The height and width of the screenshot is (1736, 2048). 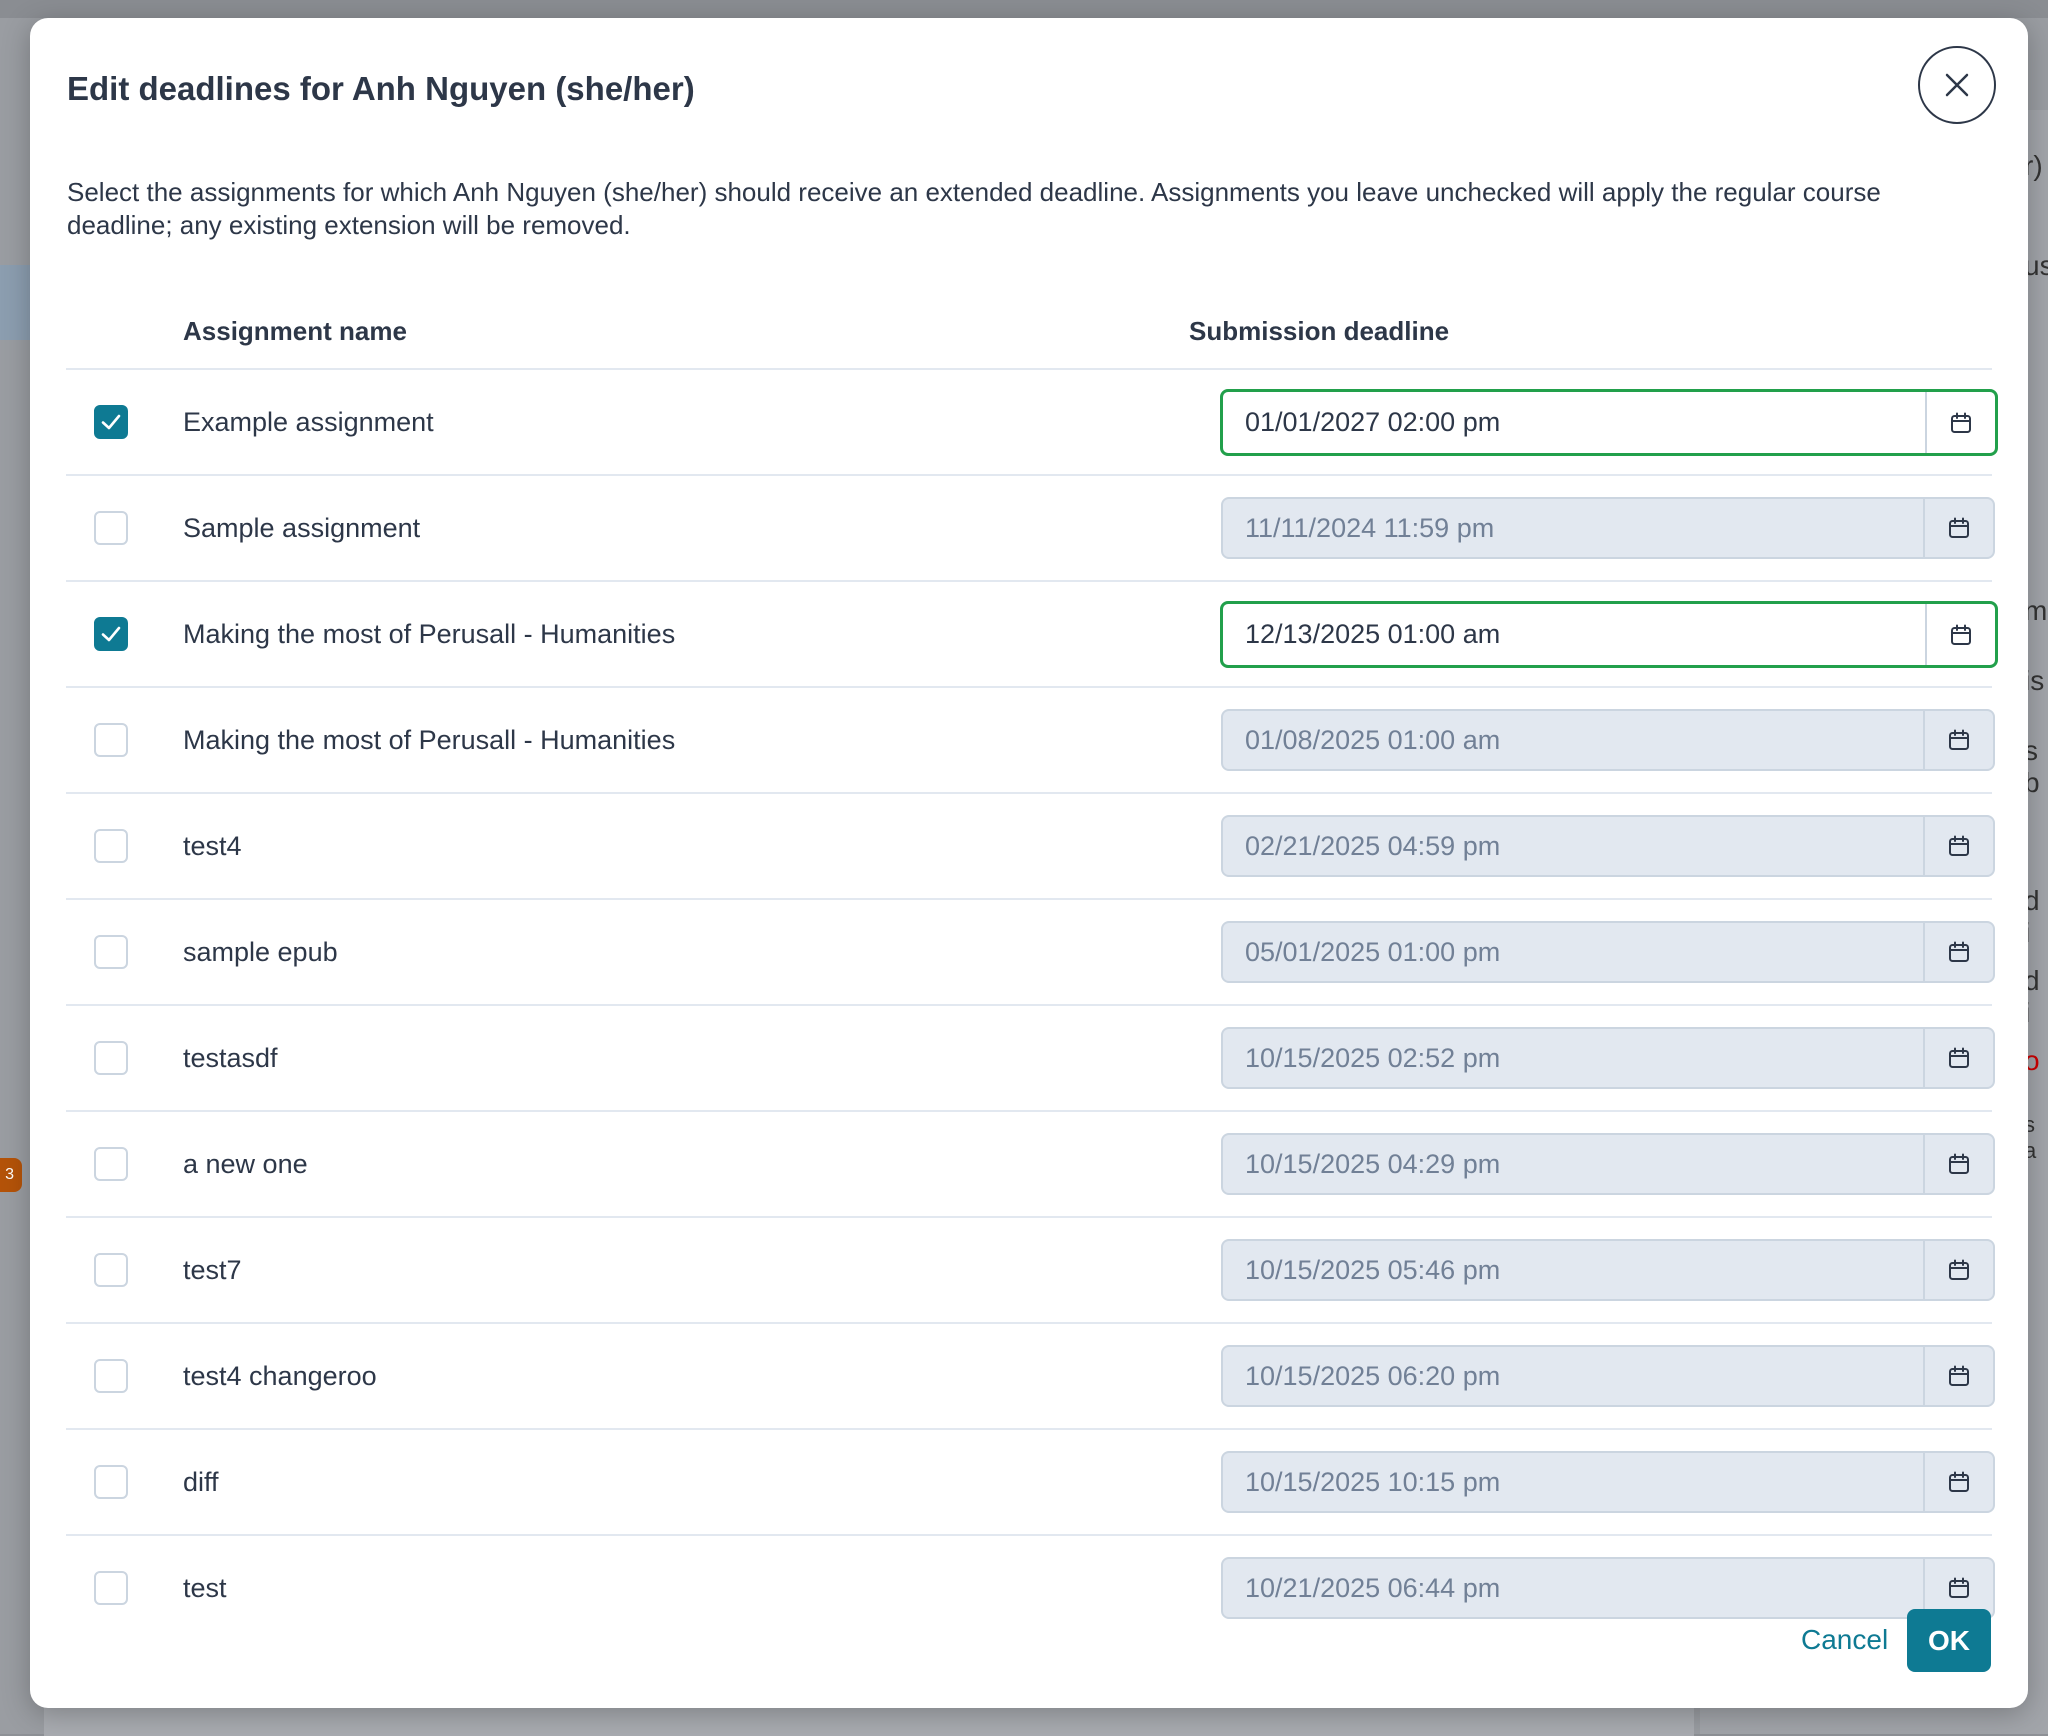 What do you see at coordinates (1030, 1059) in the screenshot?
I see `table-row: testasdf 10/15/2025 02:52 pm` at bounding box center [1030, 1059].